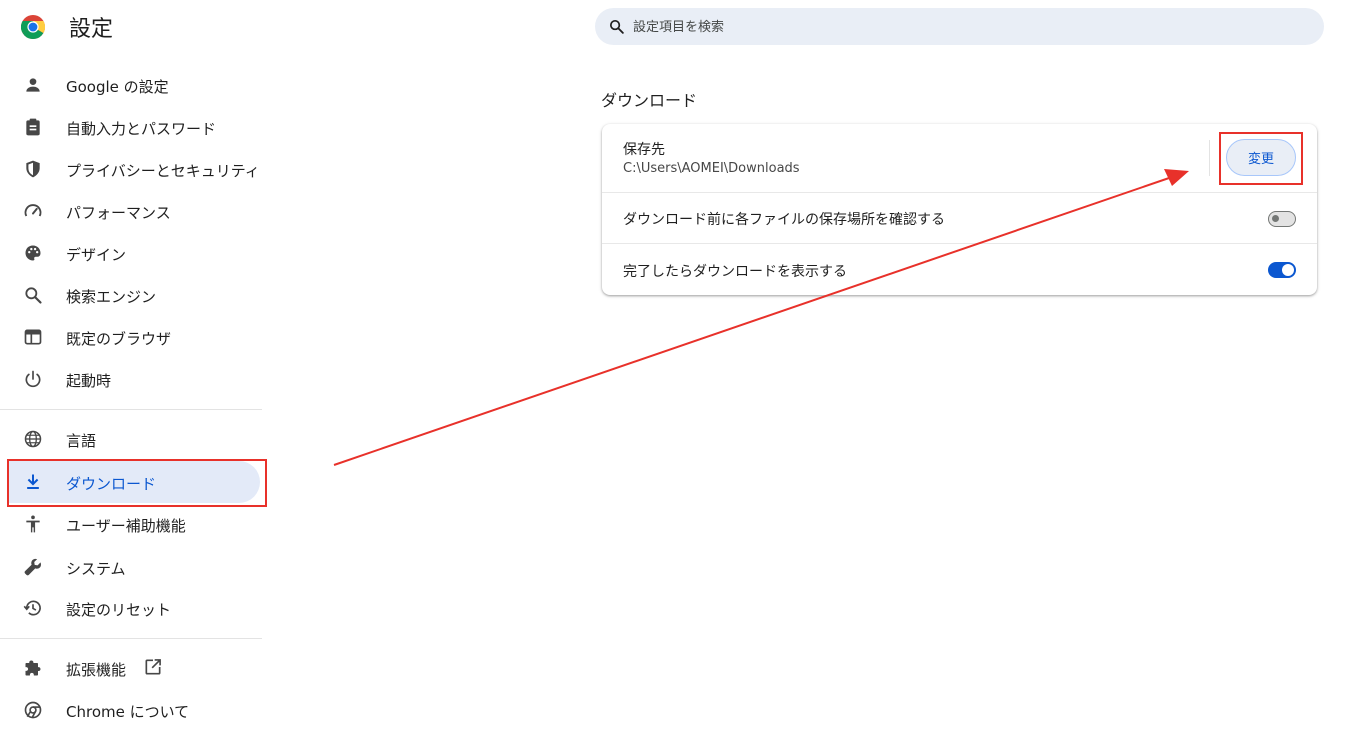 The image size is (1361, 739). I want to click on location-path: C:\Users\AOMEI\Downloads, so click(711, 168).